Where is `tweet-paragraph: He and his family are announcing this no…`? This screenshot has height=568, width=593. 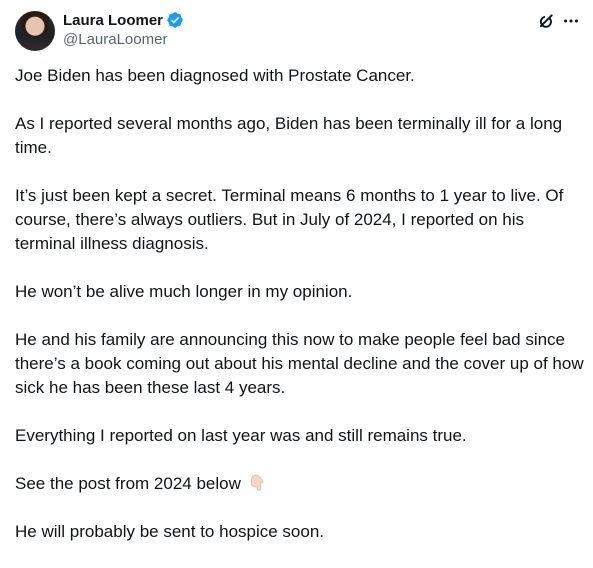
tweet-paragraph: He and his family are announcing this no… is located at coordinates (299, 363).